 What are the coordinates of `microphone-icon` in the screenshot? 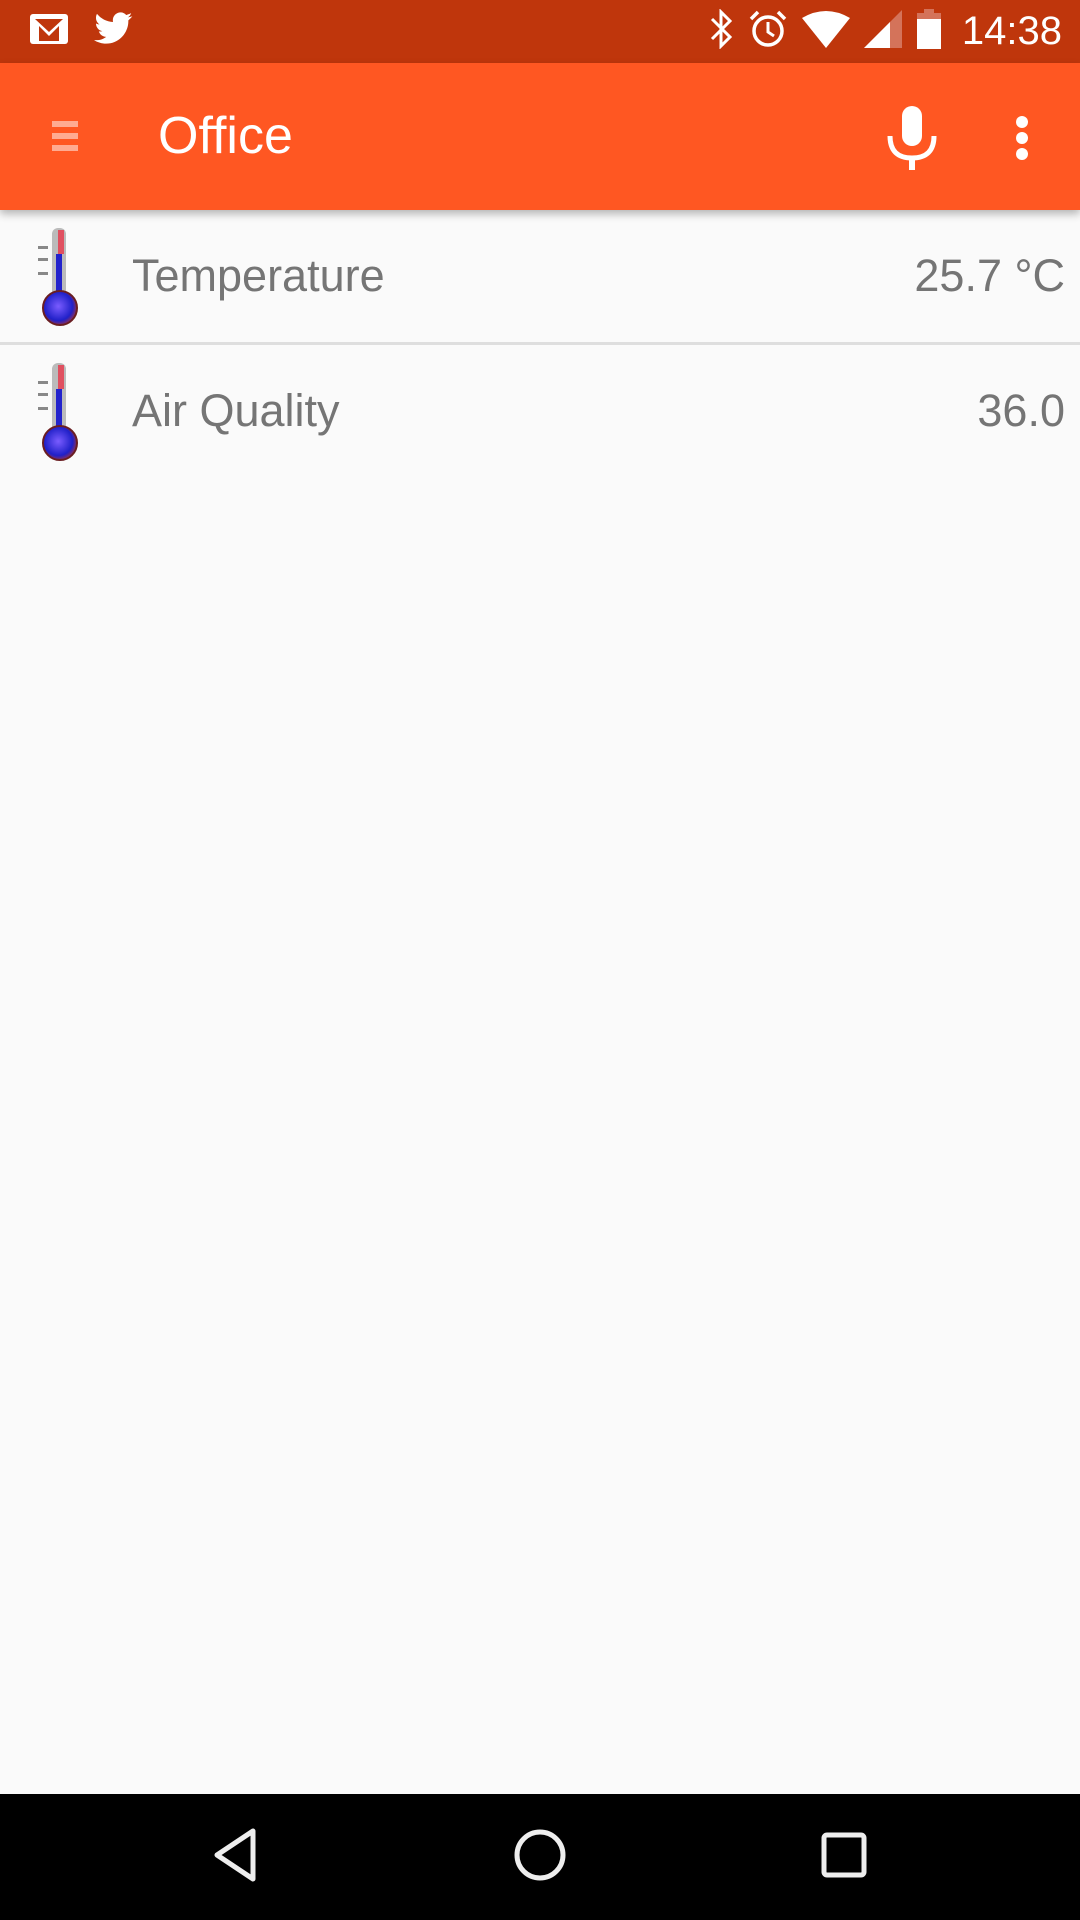 It's located at (912, 140).